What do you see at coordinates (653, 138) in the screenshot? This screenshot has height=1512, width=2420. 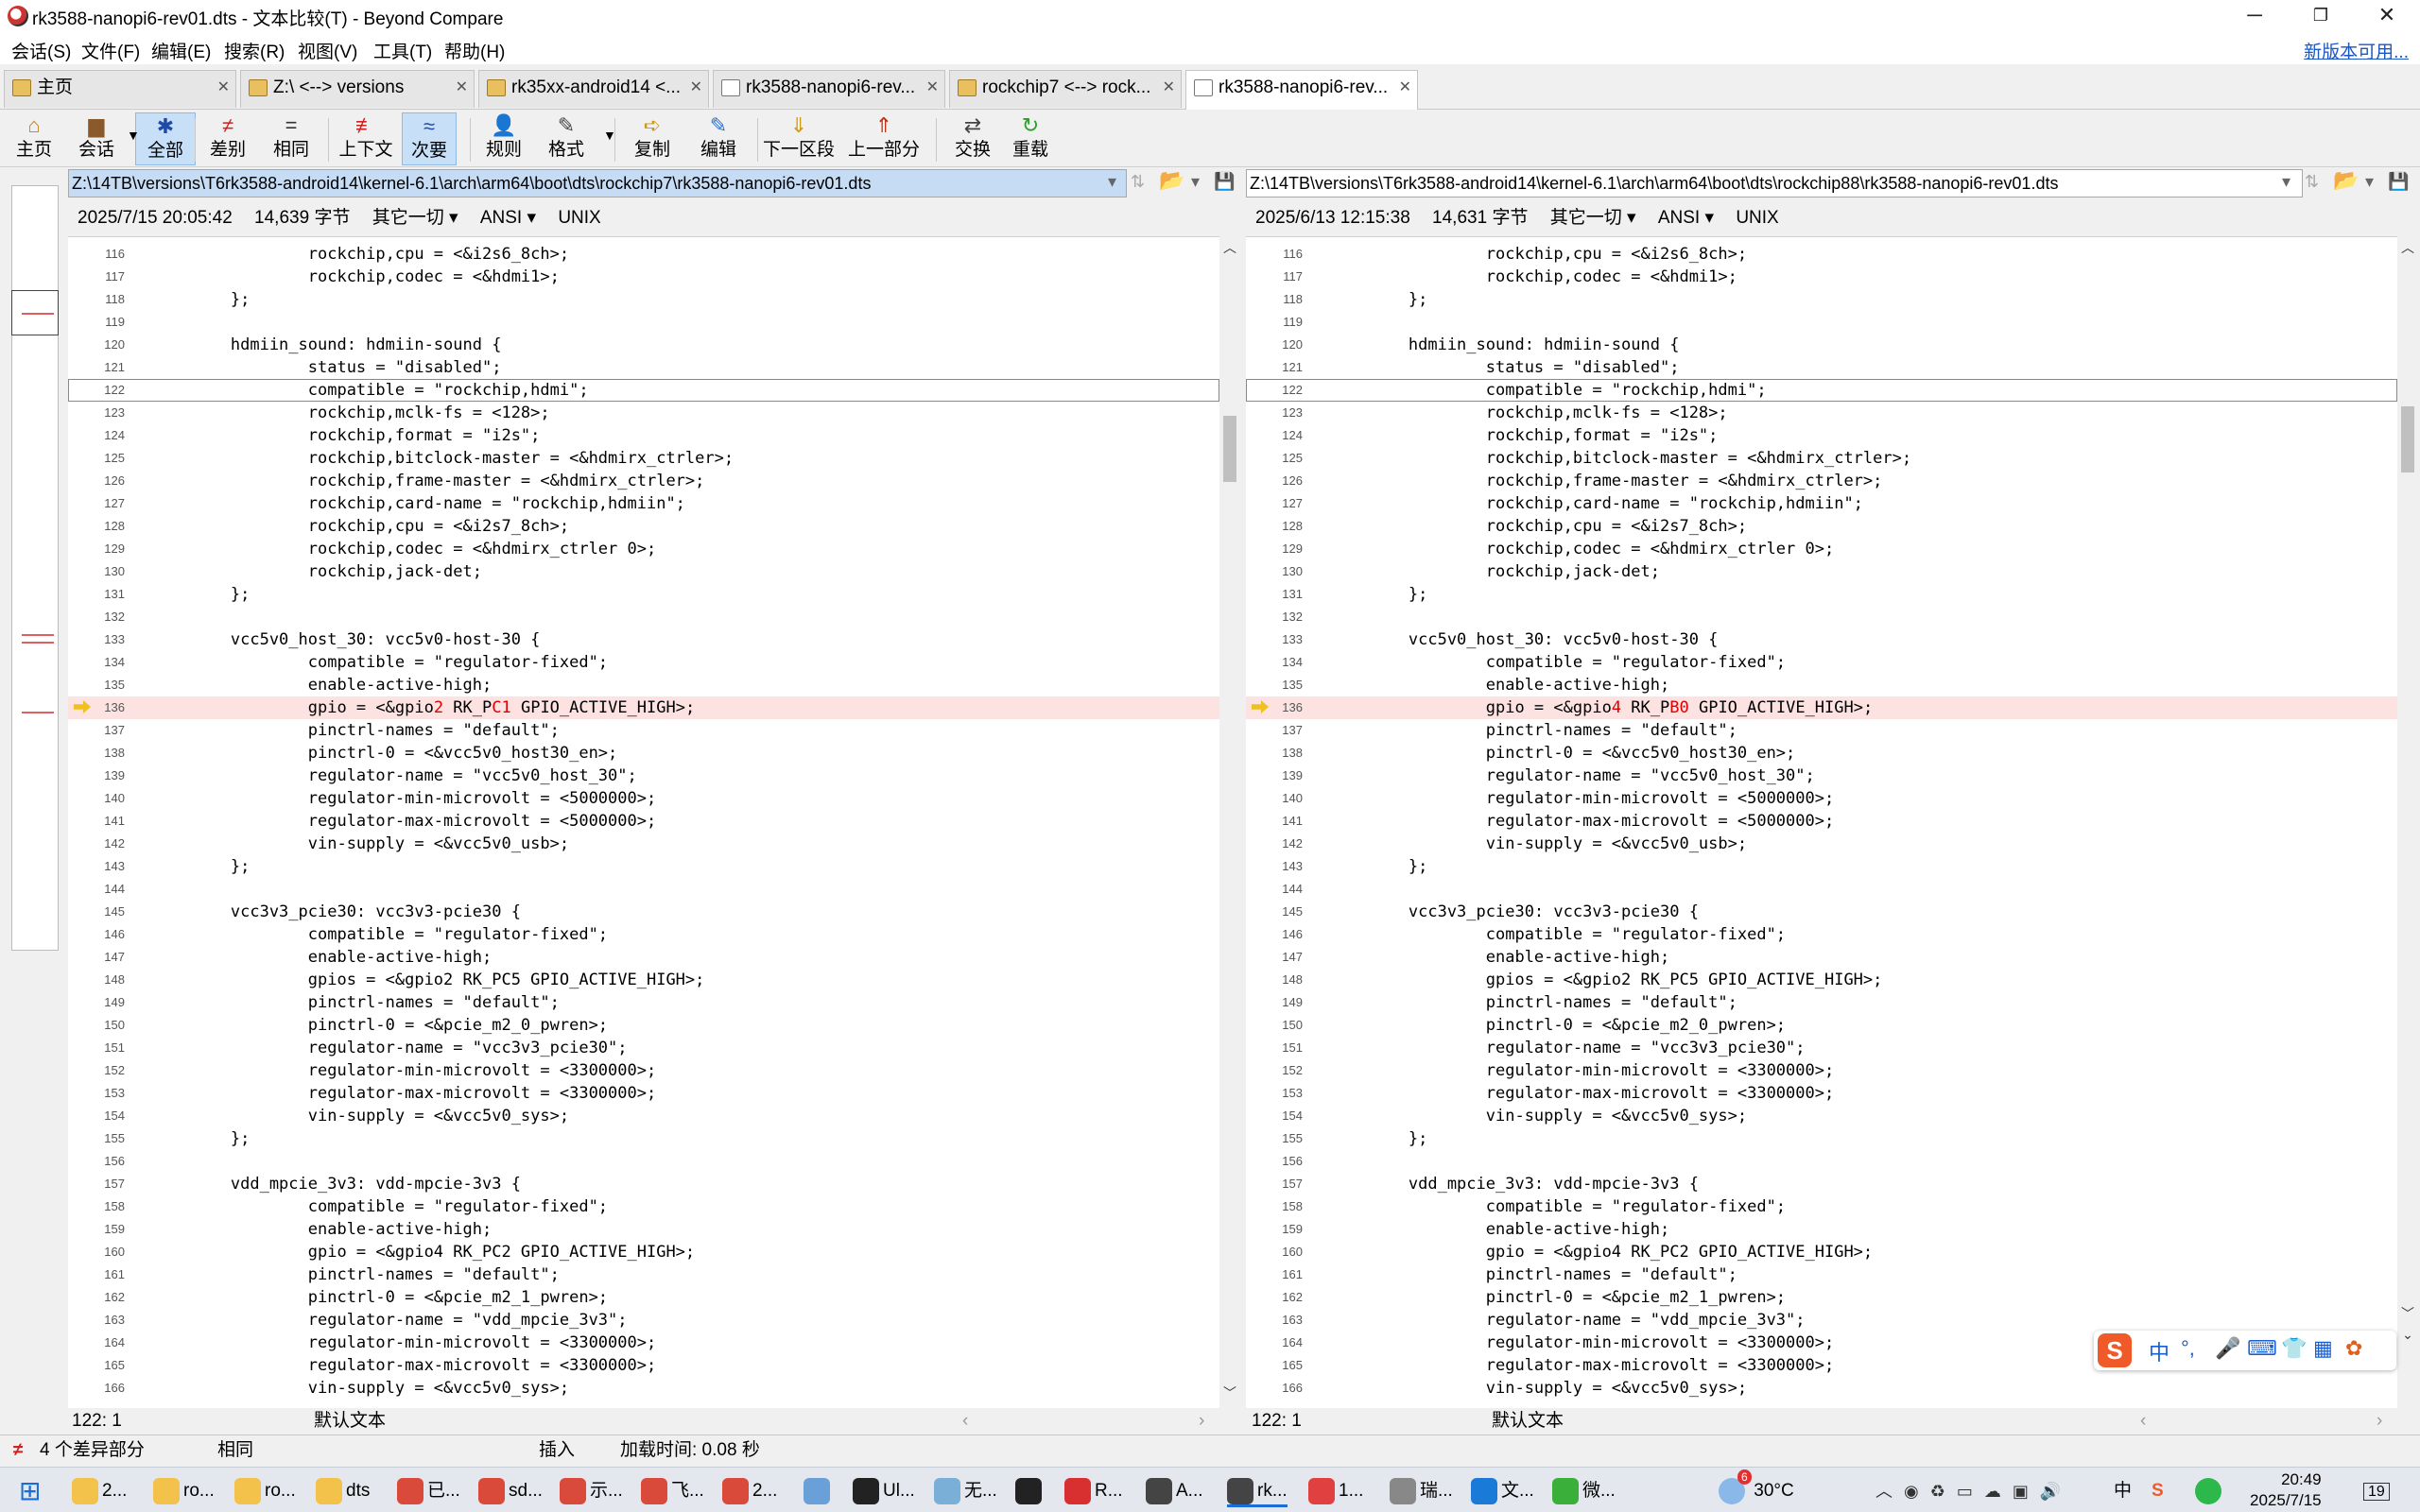 I see `toolbar-copy-button: ➪ 复制` at bounding box center [653, 138].